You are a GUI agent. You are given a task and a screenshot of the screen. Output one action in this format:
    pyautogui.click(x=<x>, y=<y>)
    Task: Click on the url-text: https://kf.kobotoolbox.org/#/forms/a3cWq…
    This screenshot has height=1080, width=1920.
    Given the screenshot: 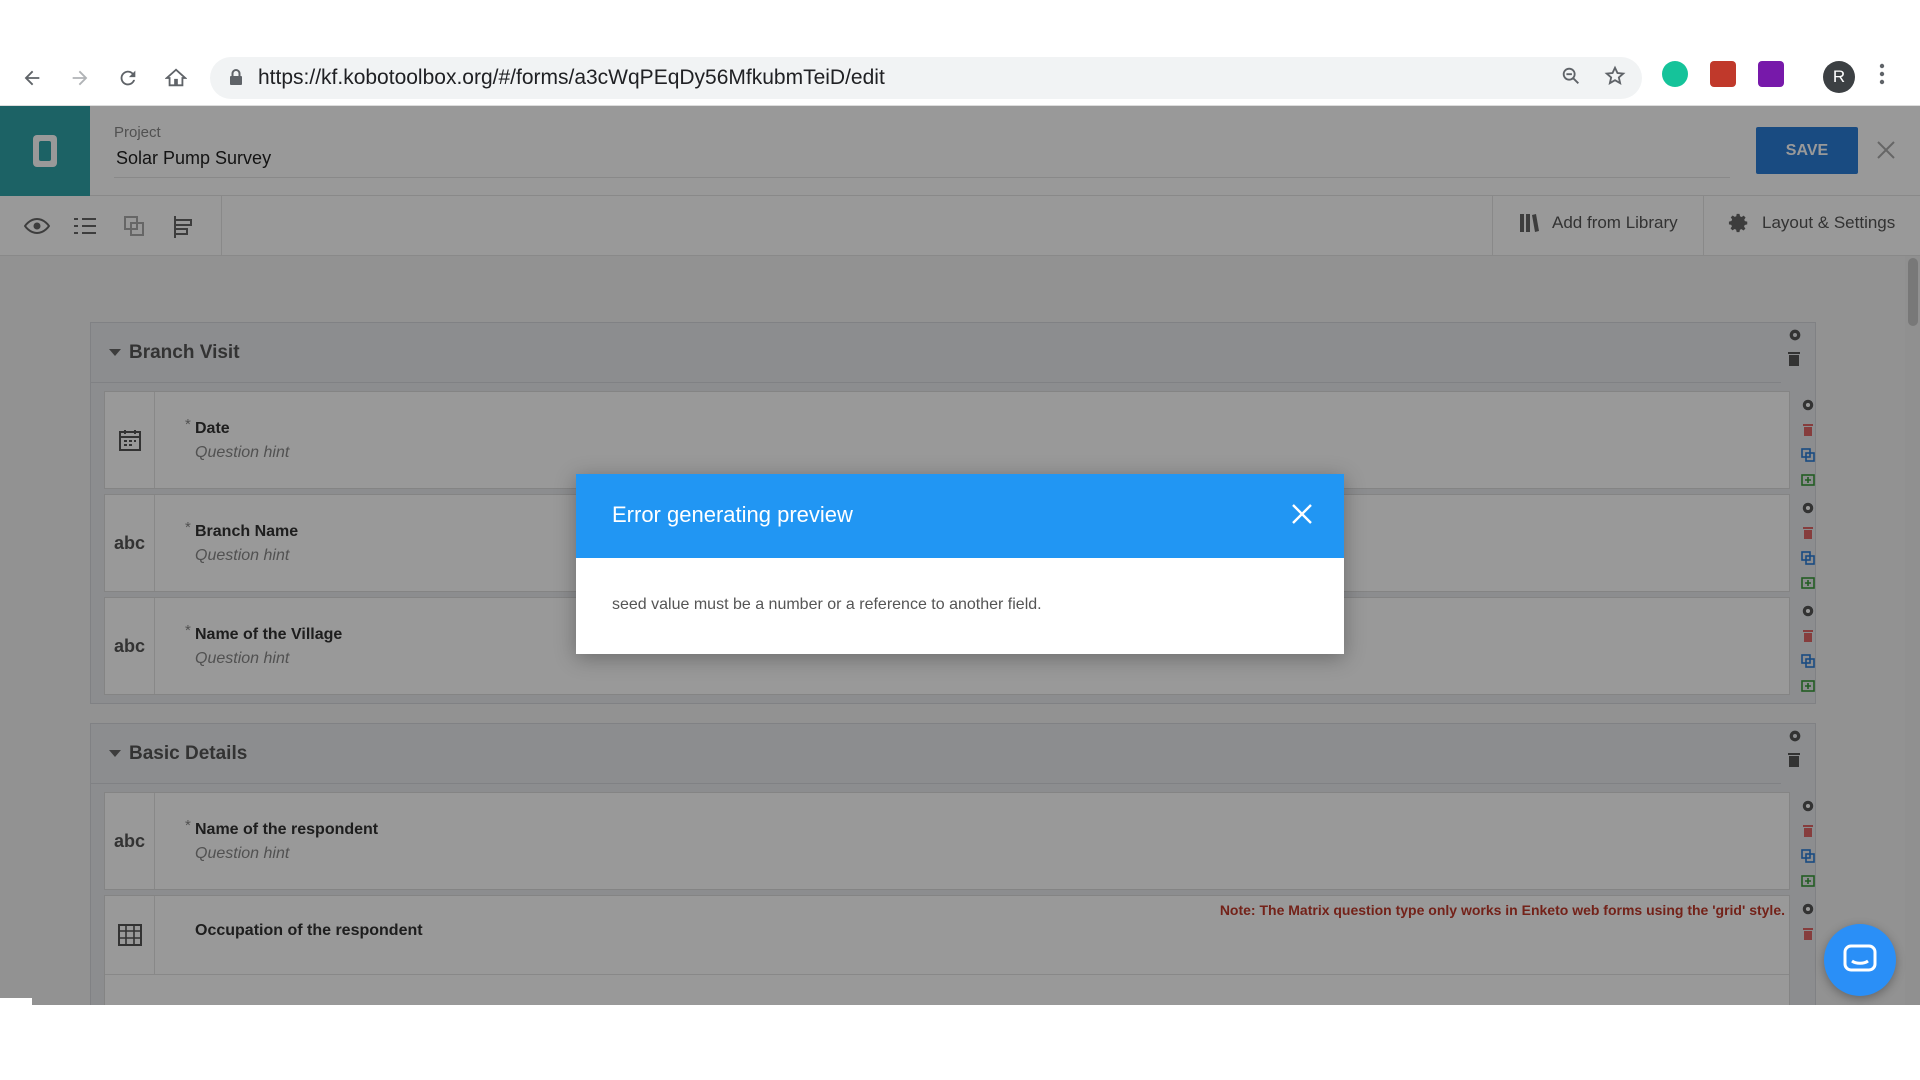 What is the action you would take?
    pyautogui.click(x=571, y=77)
    